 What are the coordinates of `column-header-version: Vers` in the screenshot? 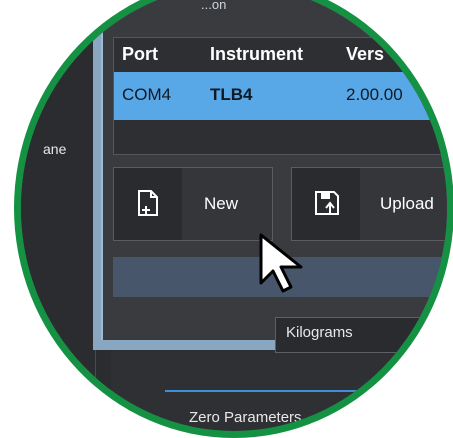 It's located at (365, 54).